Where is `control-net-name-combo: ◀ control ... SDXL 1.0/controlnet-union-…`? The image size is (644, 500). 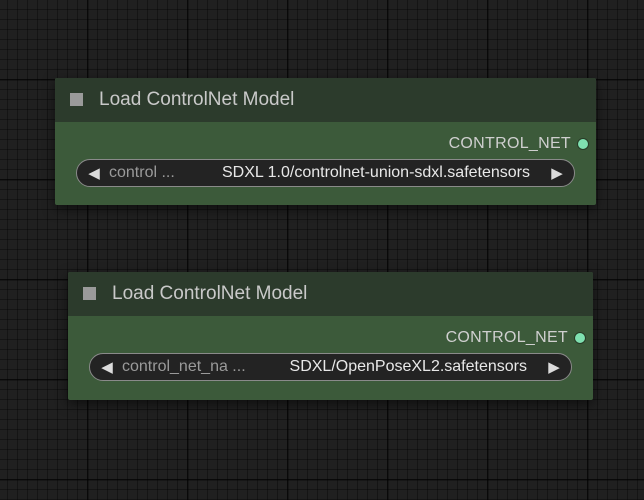
control-net-name-combo: ◀ control ... SDXL 1.0/controlnet-union-… is located at coordinates (325, 173).